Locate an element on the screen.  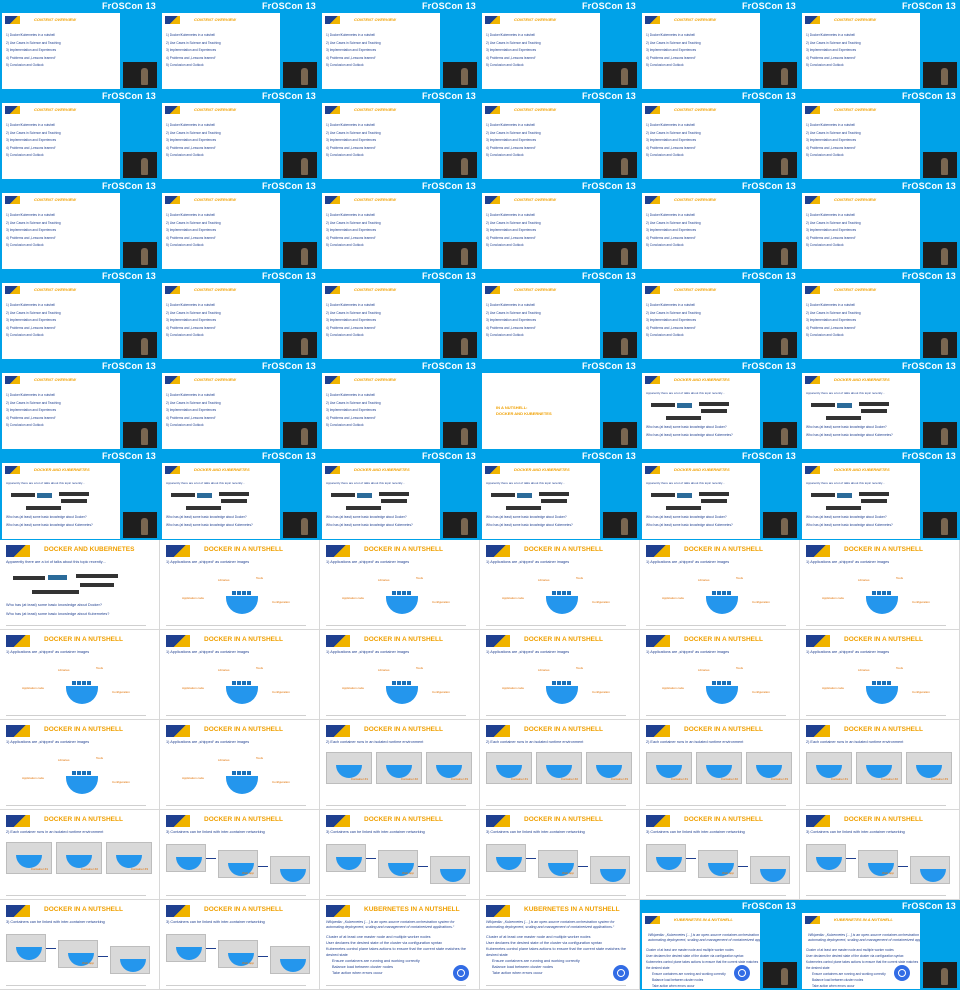
agenda-item: 3) Implementation and Experiences is located at coordinates (511, 50).